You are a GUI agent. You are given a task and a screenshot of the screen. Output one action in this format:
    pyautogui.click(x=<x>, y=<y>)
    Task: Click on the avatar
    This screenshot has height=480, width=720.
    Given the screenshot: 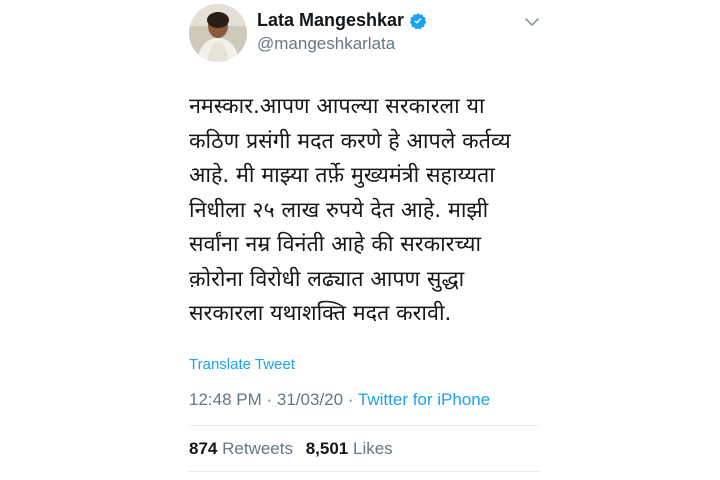 What is the action you would take?
    pyautogui.click(x=218, y=33)
    